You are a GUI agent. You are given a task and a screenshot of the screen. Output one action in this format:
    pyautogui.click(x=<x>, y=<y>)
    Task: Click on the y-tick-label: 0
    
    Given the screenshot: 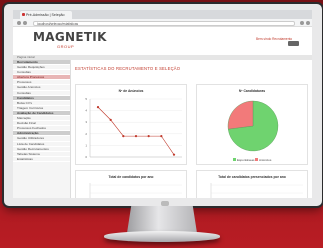 What is the action you would take?
    pyautogui.click(x=86, y=157)
    